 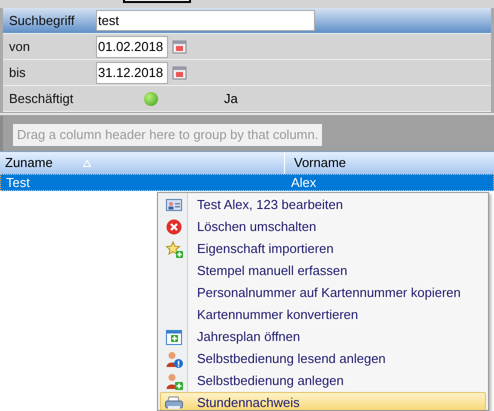 I want to click on input-field, so click(x=157, y=1).